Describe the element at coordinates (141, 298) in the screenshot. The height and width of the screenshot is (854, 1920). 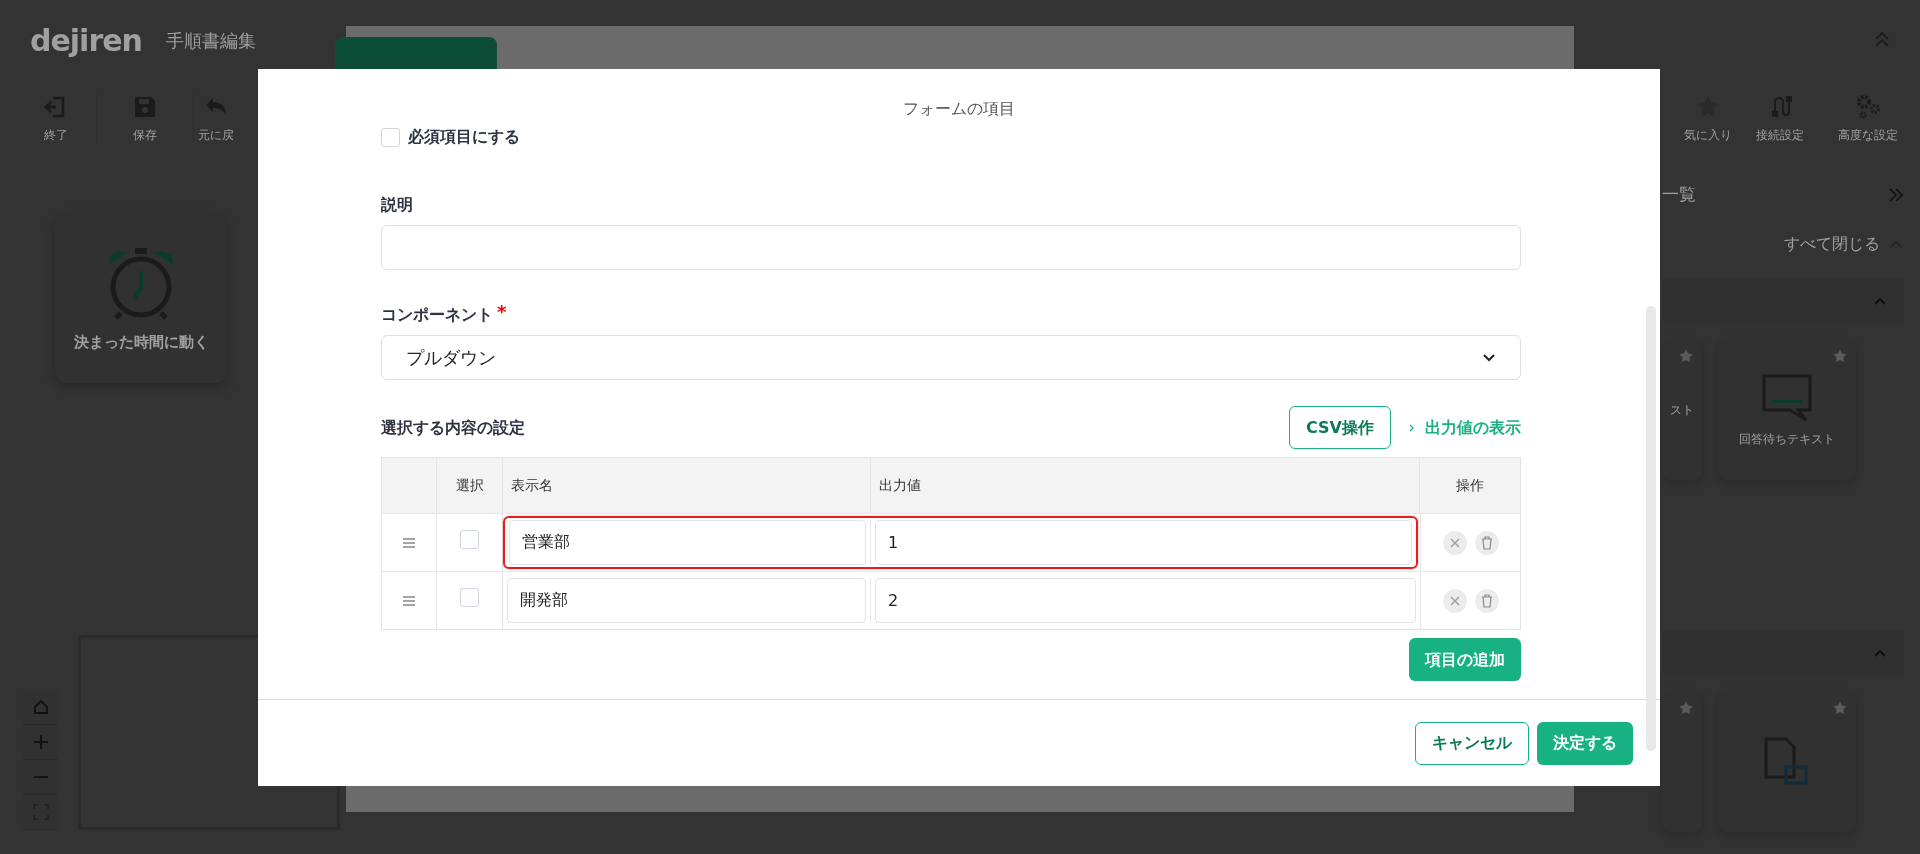
I see `trigger-node-card: 決まった時間に動く` at that location.